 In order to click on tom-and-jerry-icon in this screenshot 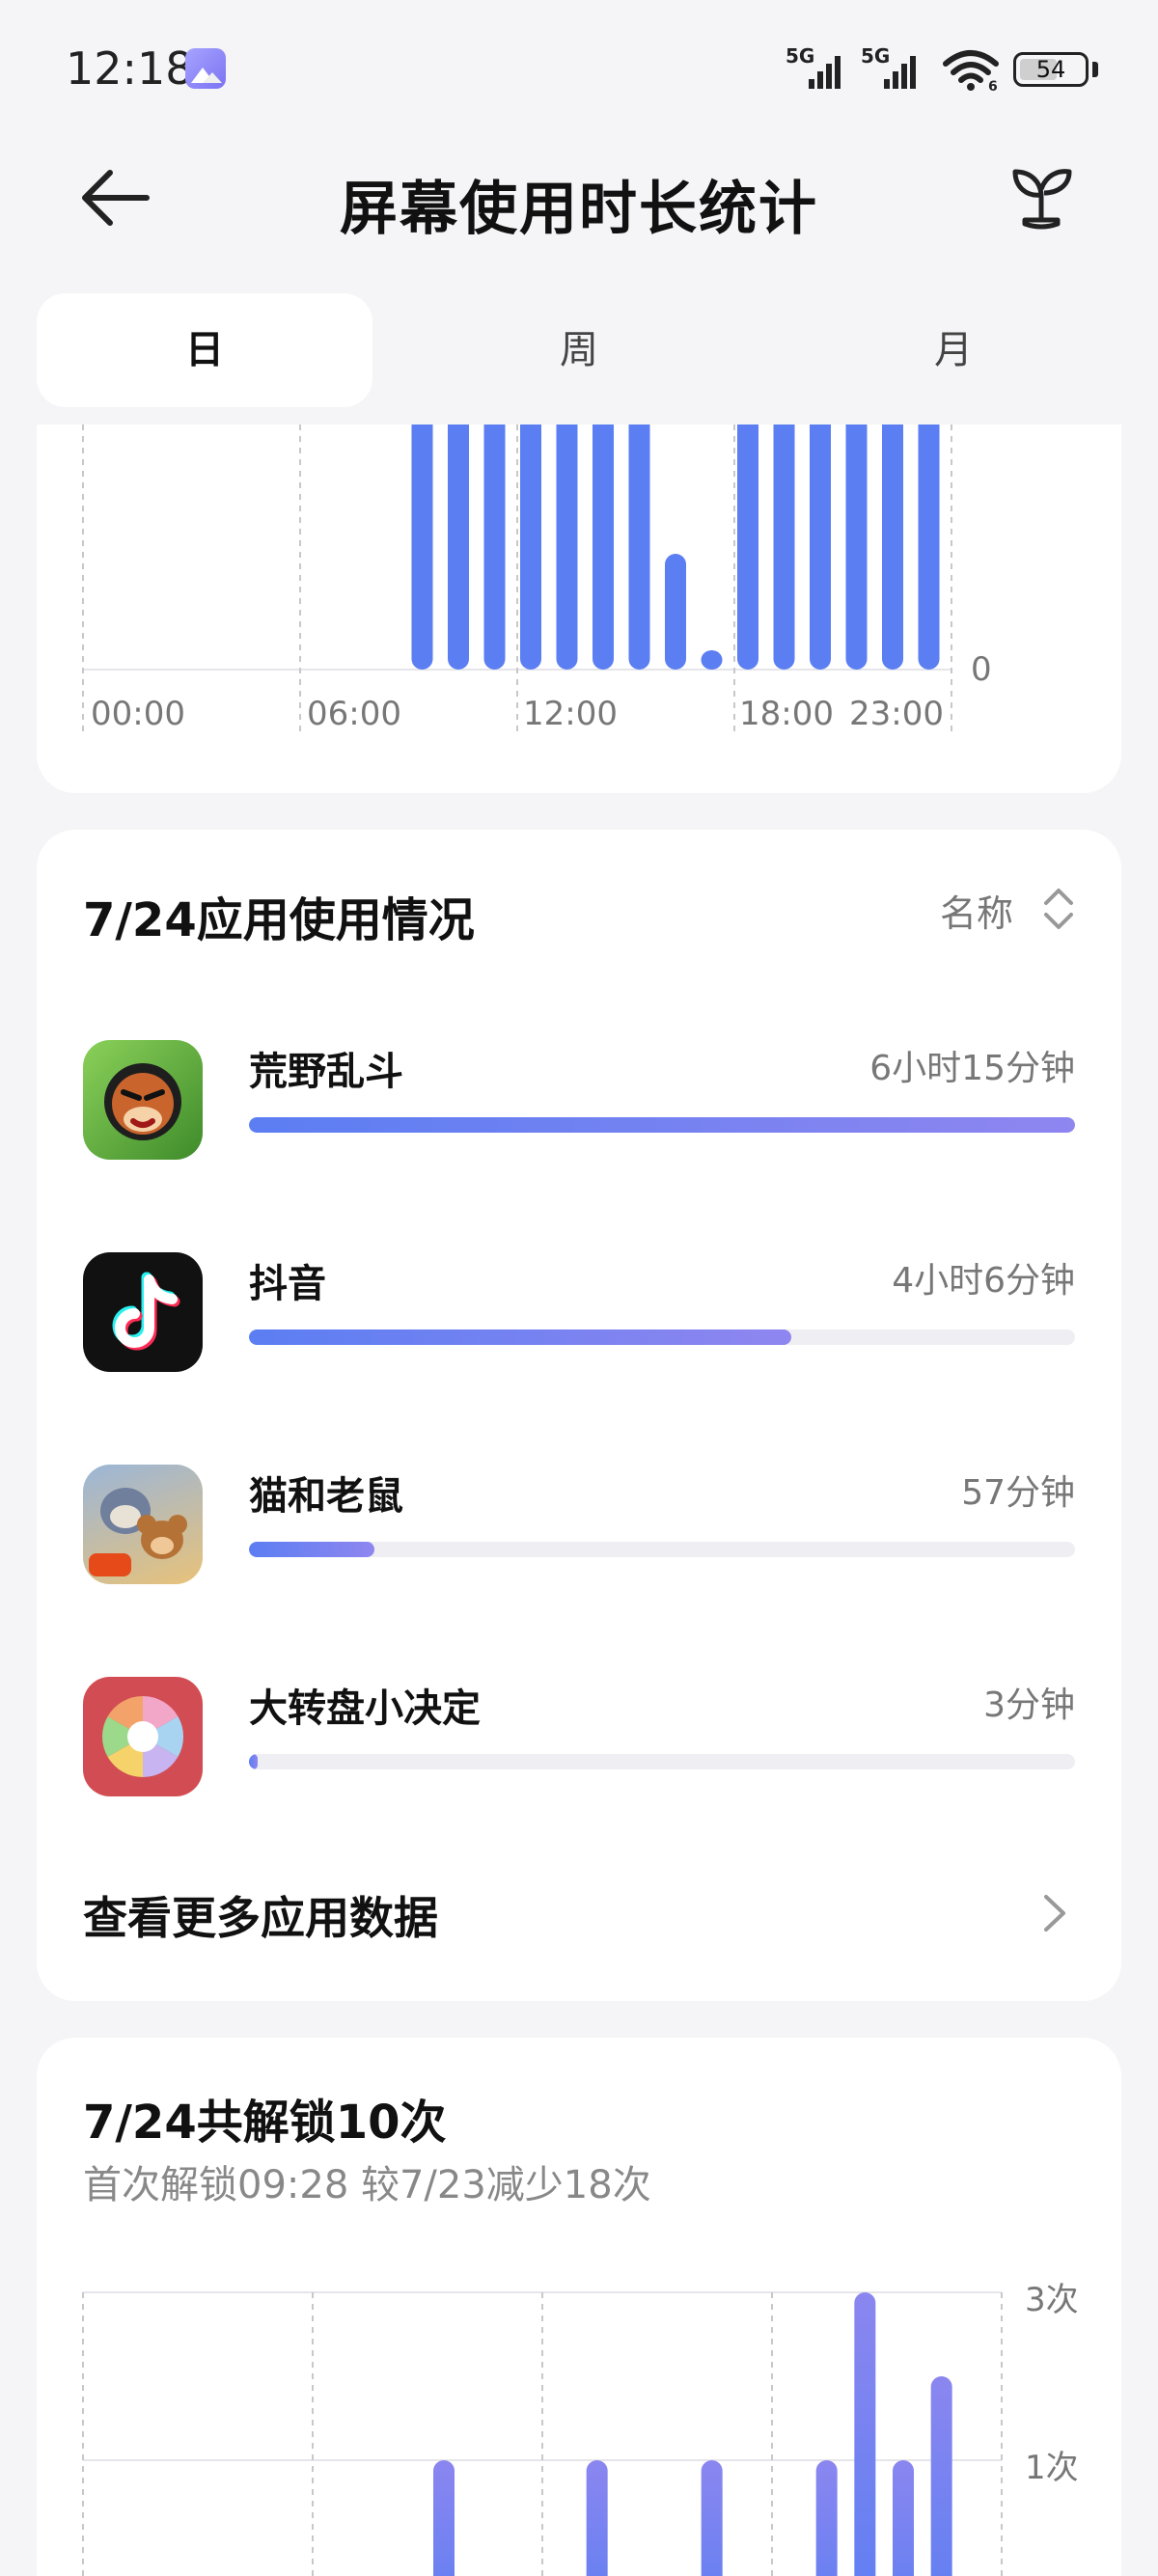, I will do `click(143, 1524)`.